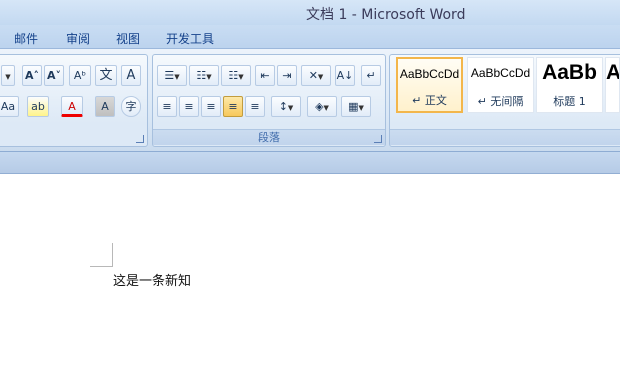  What do you see at coordinates (131, 75) in the screenshot?
I see `character-border-button: A` at bounding box center [131, 75].